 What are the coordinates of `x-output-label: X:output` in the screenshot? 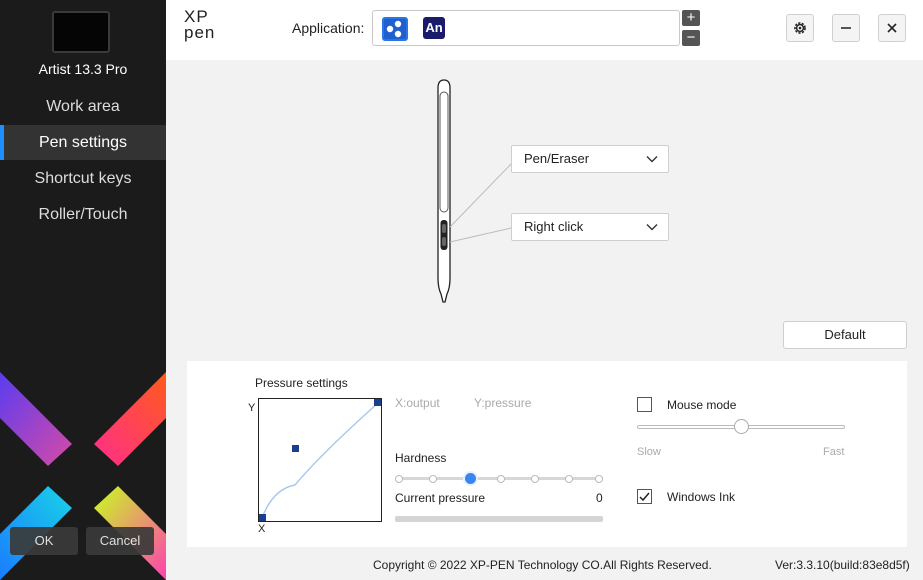 It's located at (417, 403).